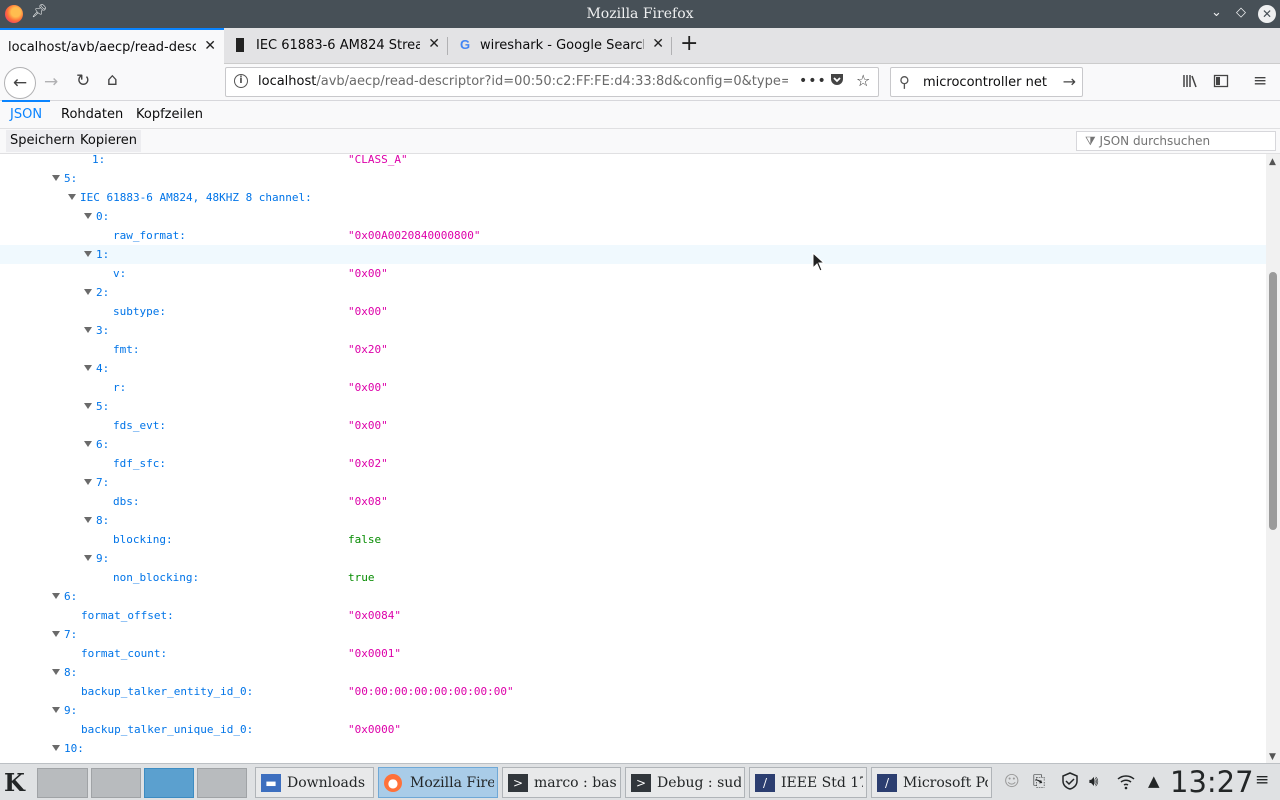  Describe the element at coordinates (560, 46) in the screenshot. I see `tab-wireshark-search: G wireshark - Google Search ✕` at that location.